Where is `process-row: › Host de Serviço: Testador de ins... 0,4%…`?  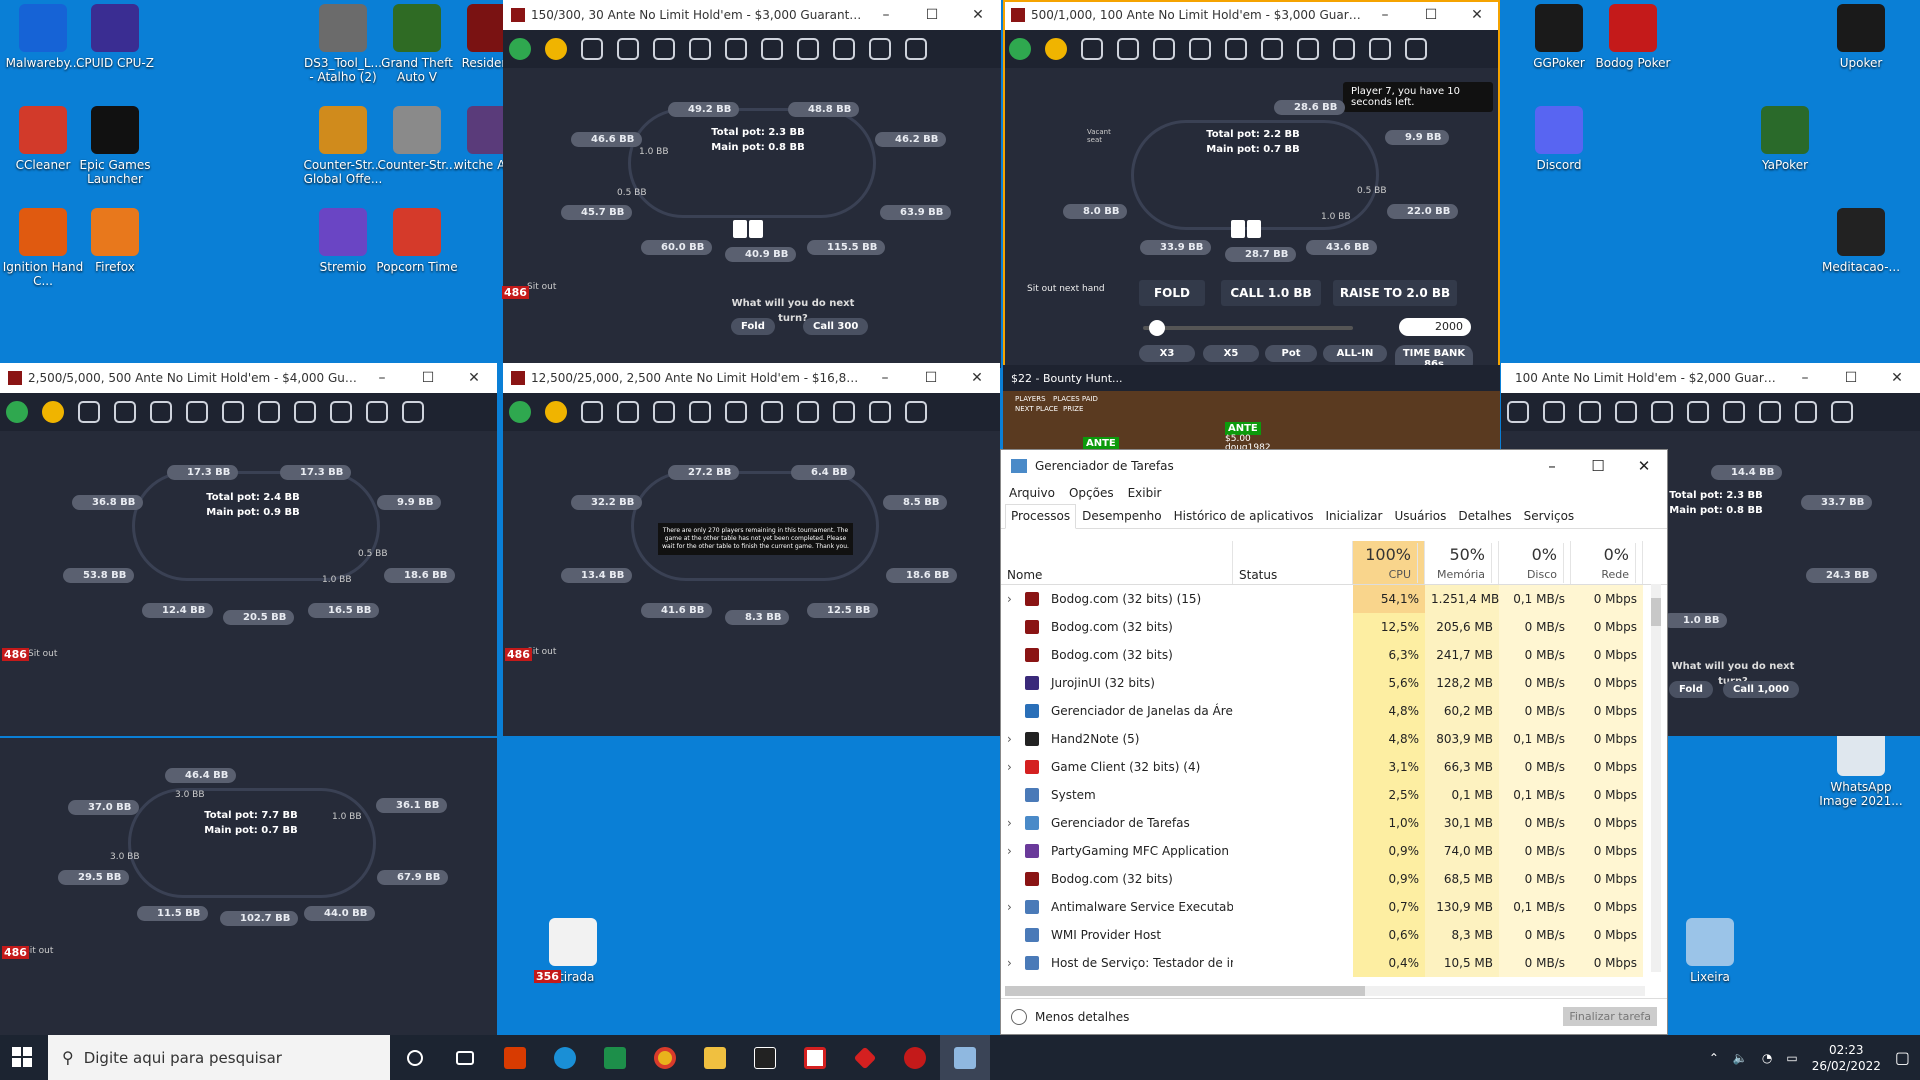 process-row: › Host de Serviço: Testador de ins... 0,4%… is located at coordinates (1334, 963).